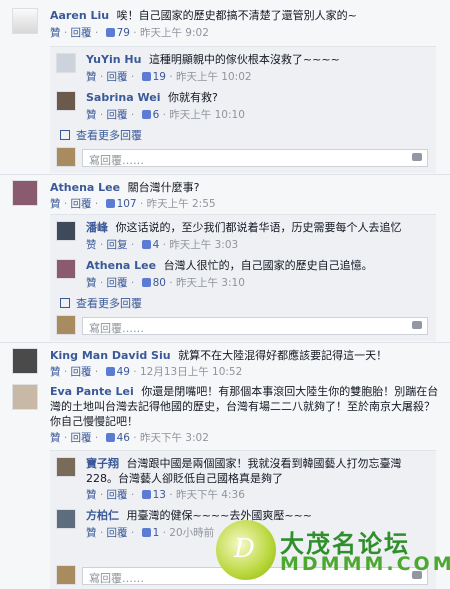 The width and height of the screenshot is (450, 589). I want to click on author-name: King Man David Siu, so click(110, 355).